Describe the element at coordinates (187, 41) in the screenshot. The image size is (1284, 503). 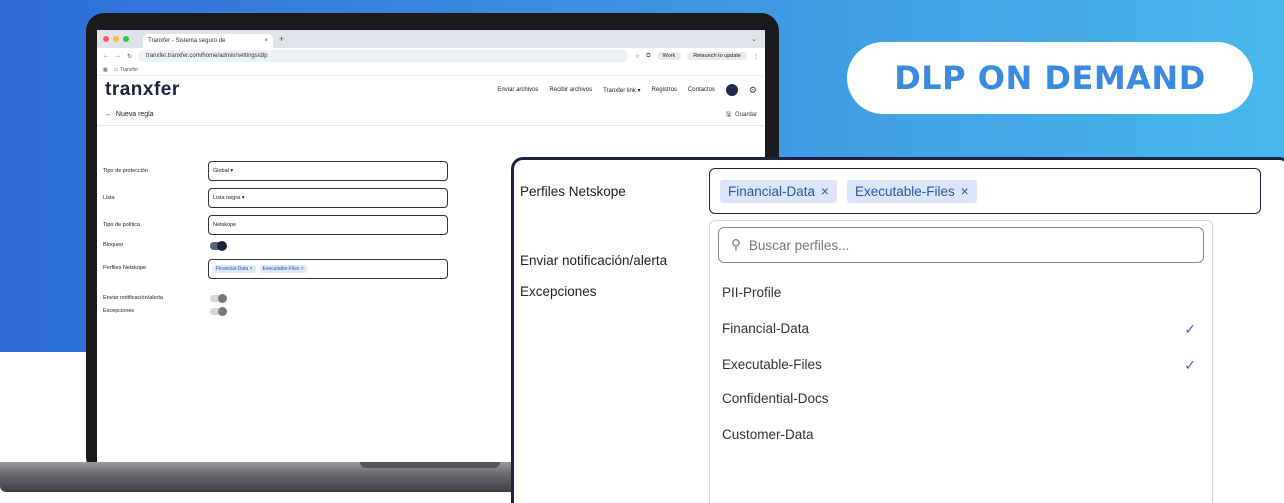
I see `tab-title: Tranxfer - Sistema seguro de` at that location.